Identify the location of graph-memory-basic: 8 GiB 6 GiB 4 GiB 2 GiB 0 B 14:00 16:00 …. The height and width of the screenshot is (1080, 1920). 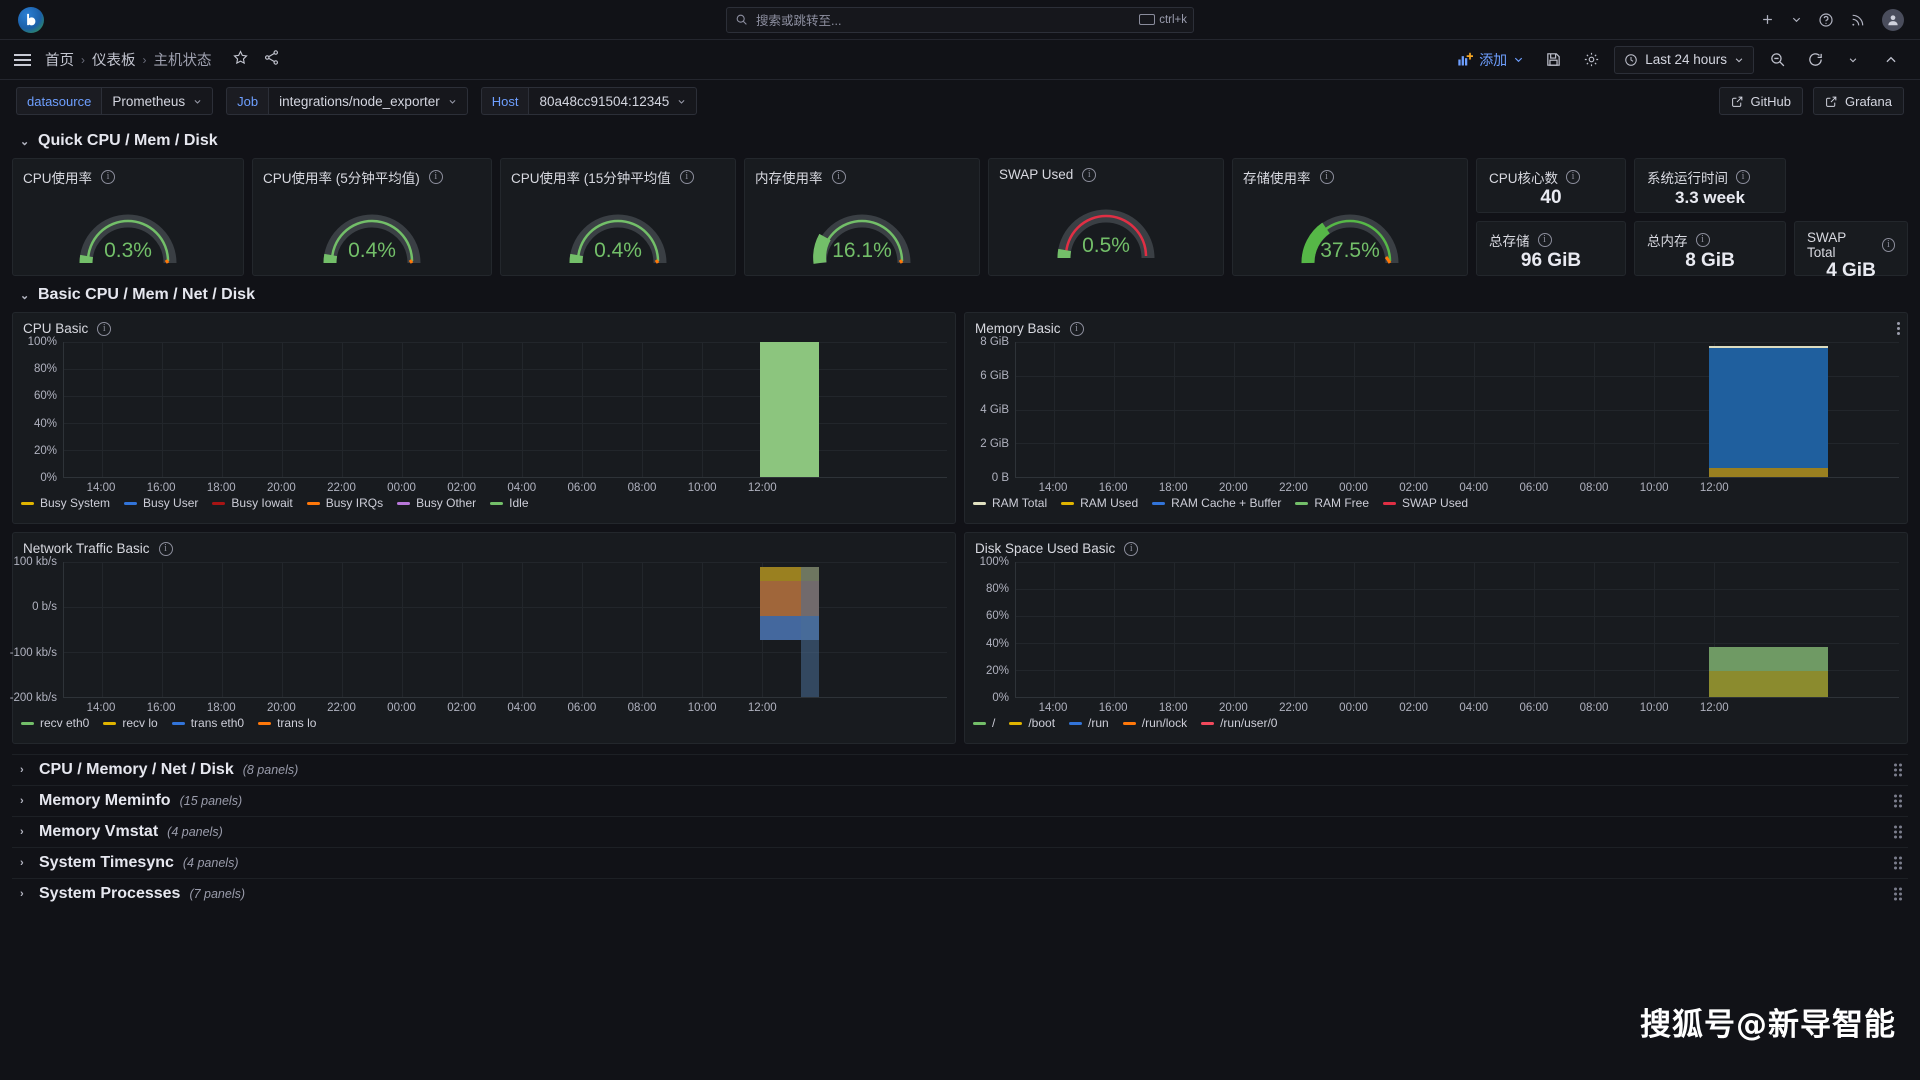
(1436, 425).